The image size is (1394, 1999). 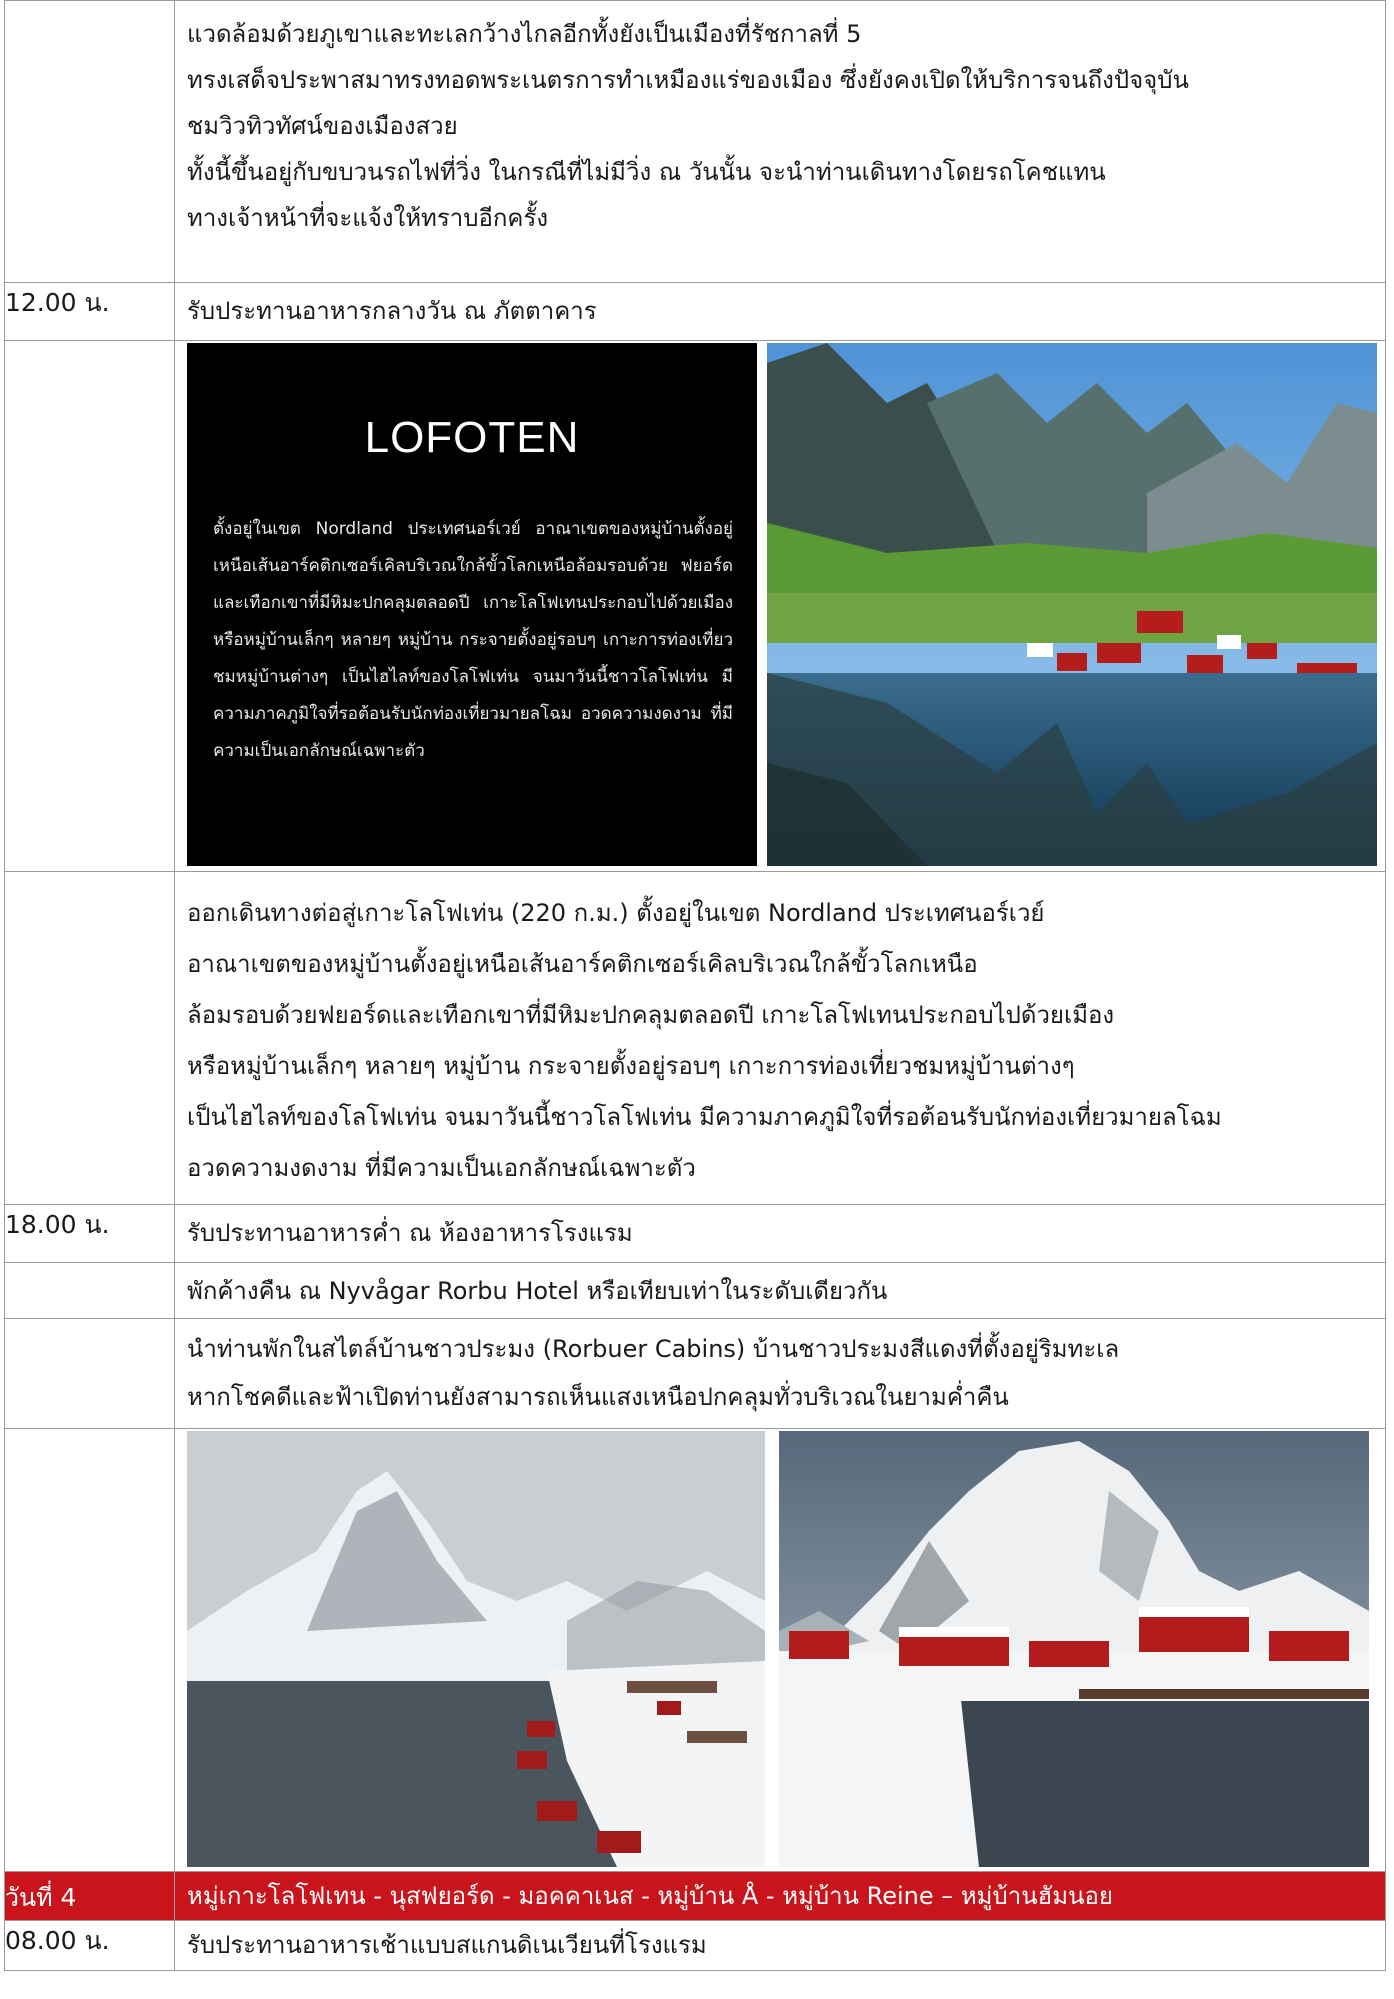 What do you see at coordinates (1074, 1649) in the screenshot?
I see `snowy-village-photo` at bounding box center [1074, 1649].